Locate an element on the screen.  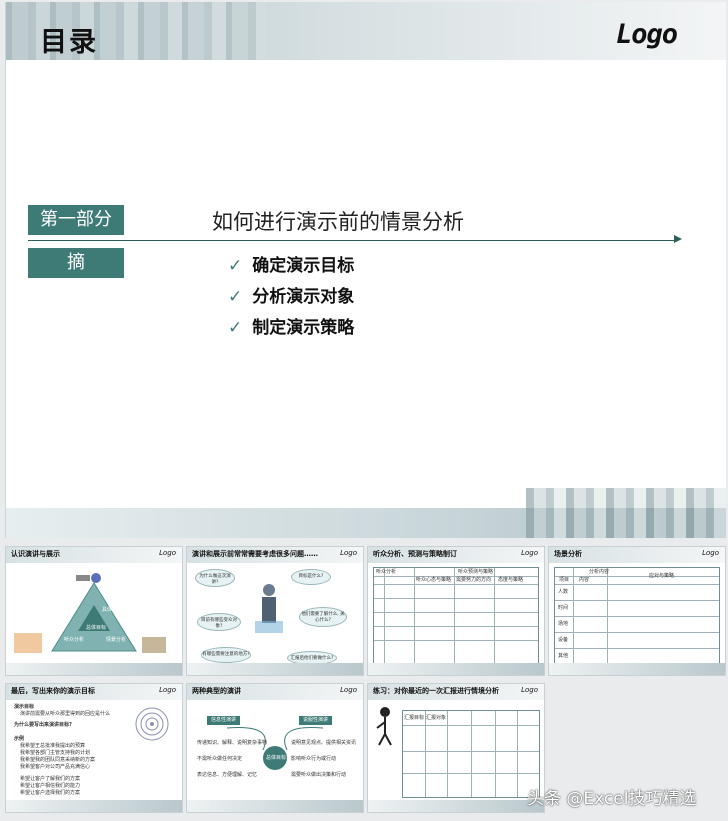
slide-title: 目录 is located at coordinates (69, 42).